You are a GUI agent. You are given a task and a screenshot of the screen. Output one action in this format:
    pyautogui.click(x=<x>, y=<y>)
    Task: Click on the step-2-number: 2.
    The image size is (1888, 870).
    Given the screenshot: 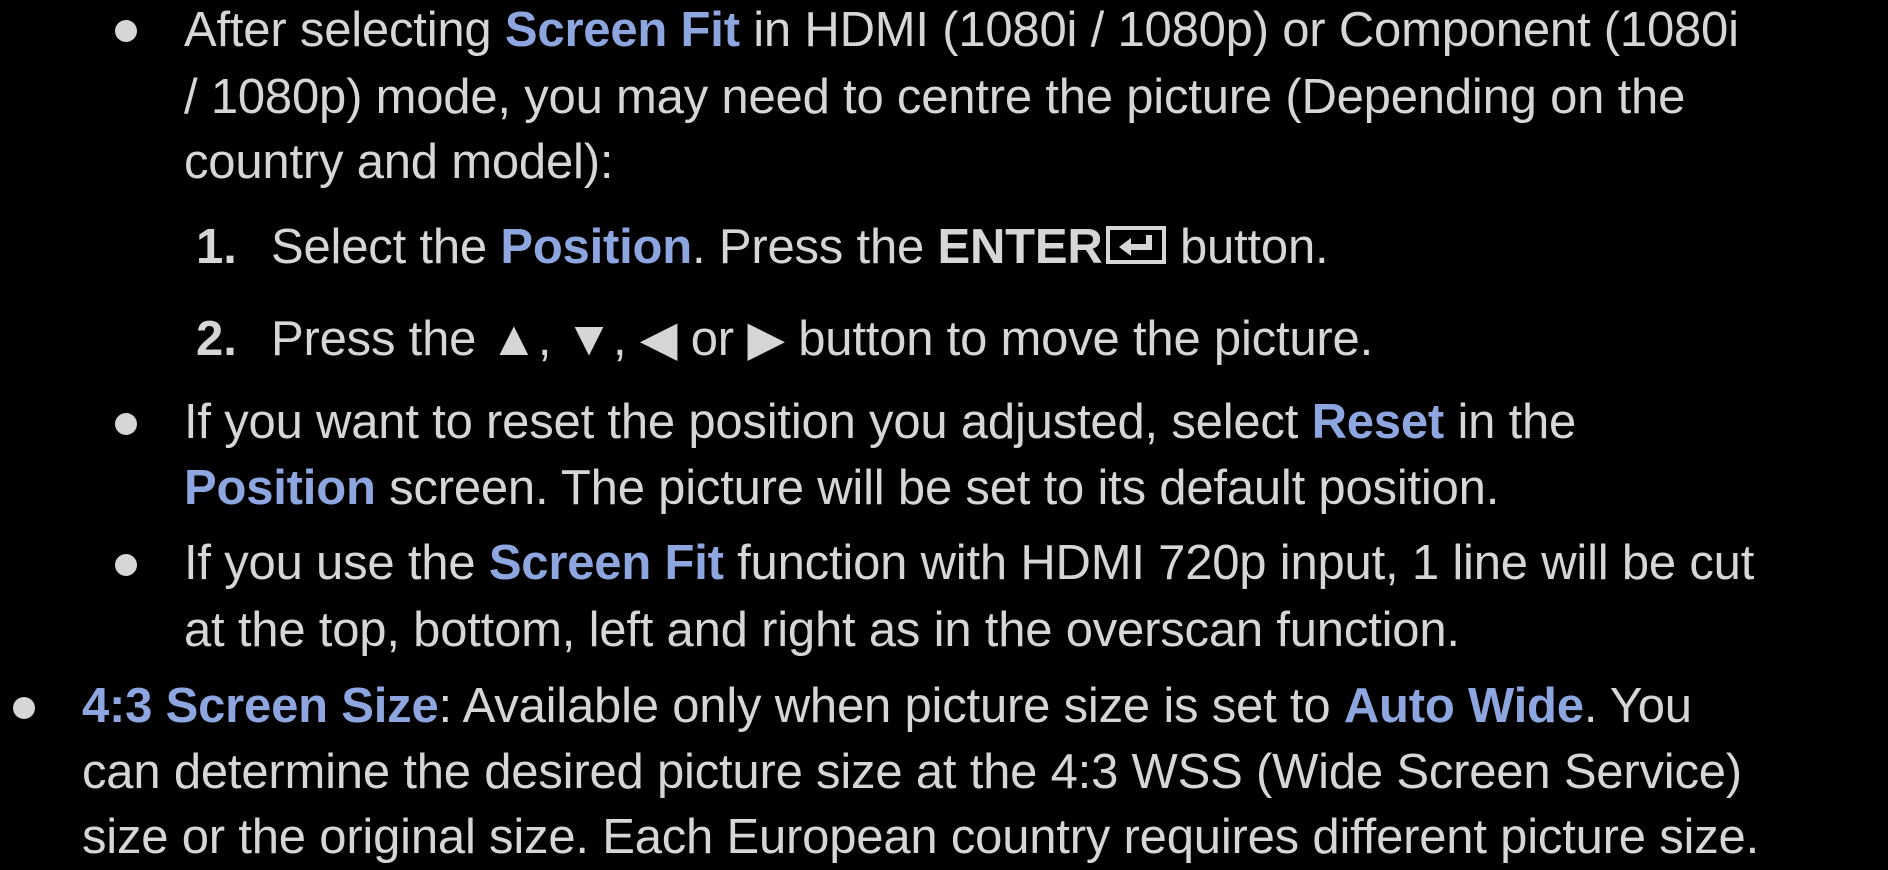 What is the action you would take?
    pyautogui.click(x=216, y=339)
    